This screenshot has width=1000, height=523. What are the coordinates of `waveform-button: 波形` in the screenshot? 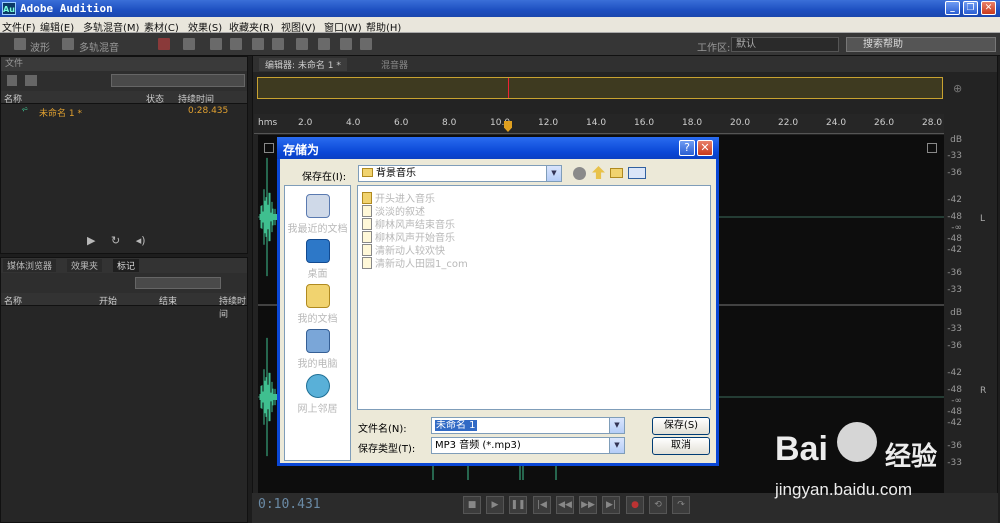 It's located at (40, 46).